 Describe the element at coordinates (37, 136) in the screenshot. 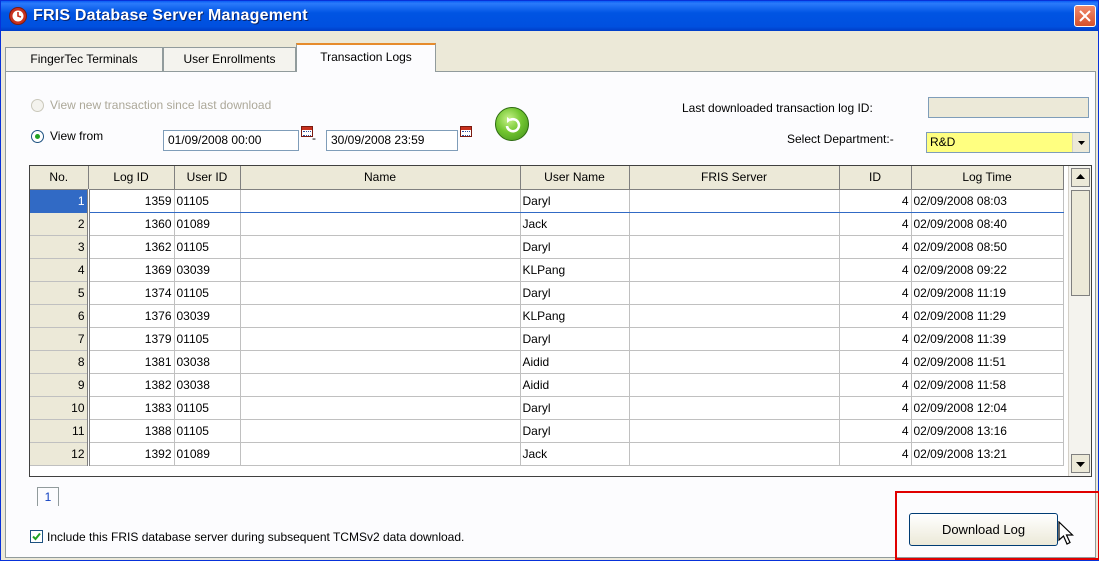

I see `view-from-radio` at that location.